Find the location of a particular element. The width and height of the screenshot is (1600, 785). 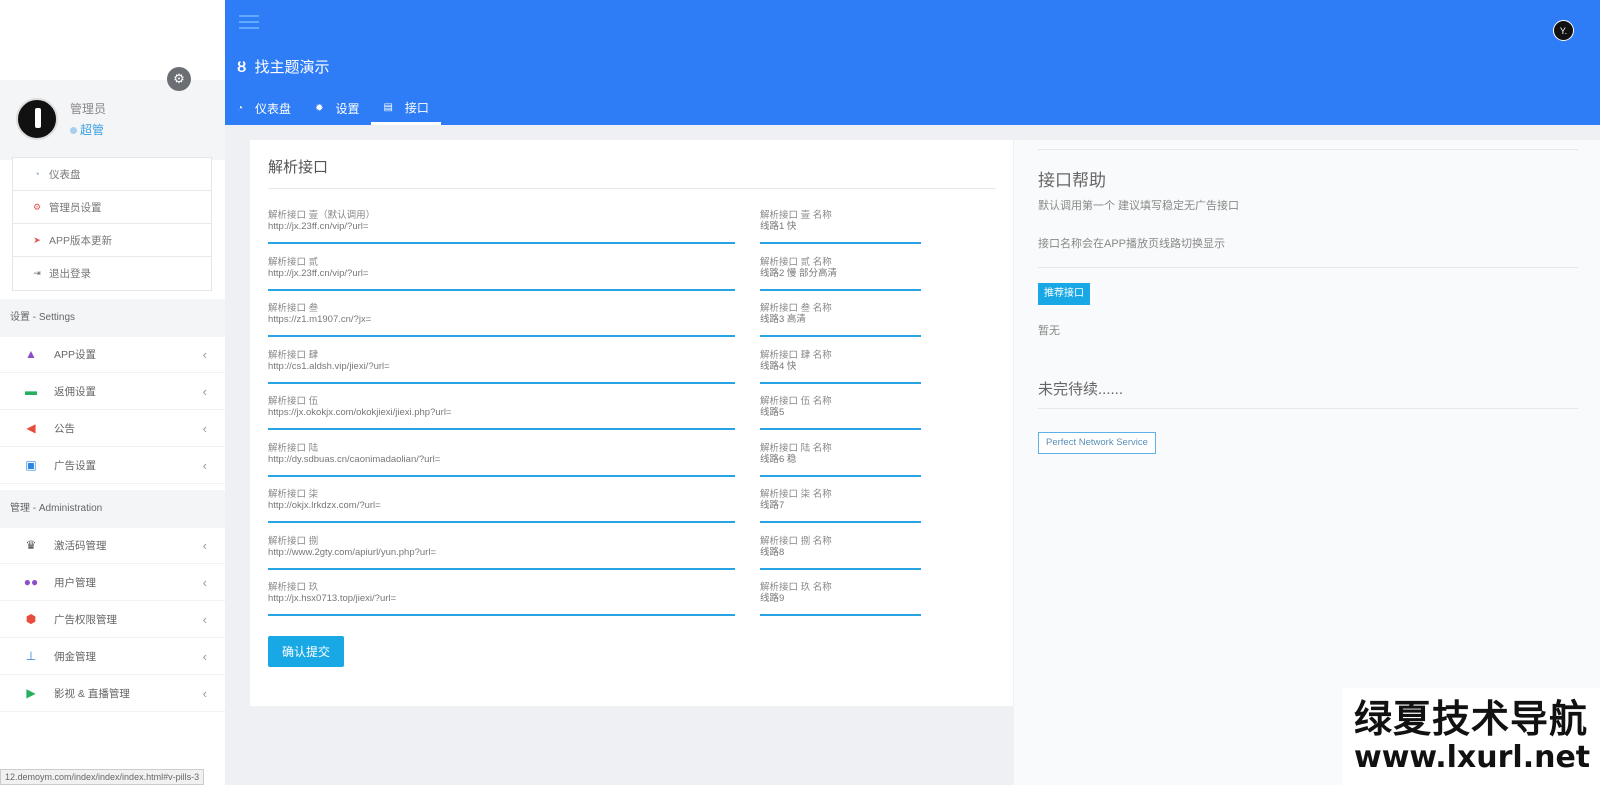

field-value: 线路4 快 is located at coordinates (840, 367).